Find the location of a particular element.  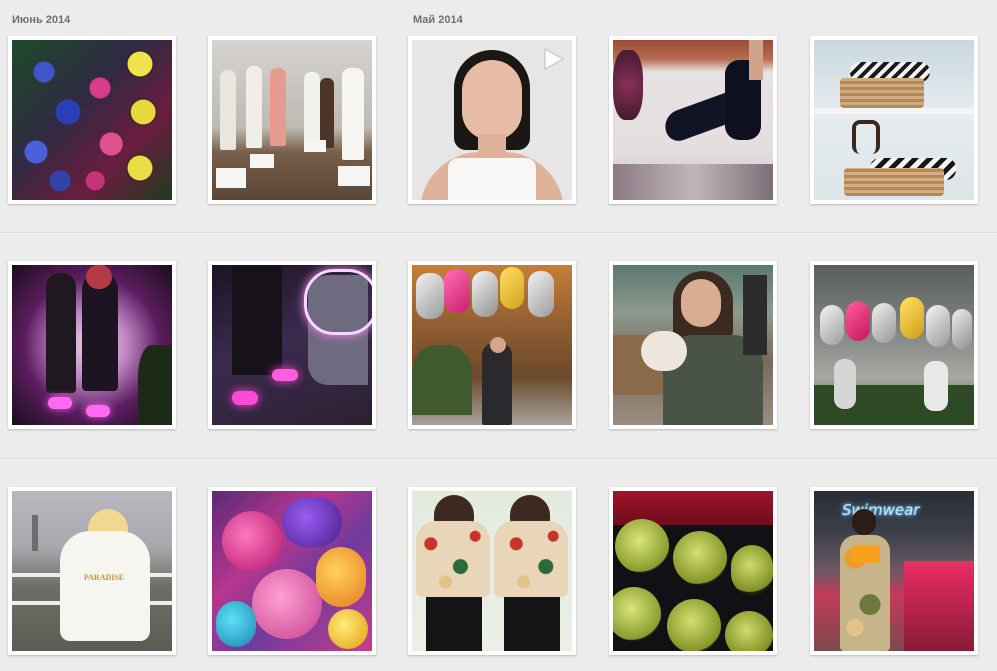

photo-tile-flower-garlands is located at coordinates (92, 120).